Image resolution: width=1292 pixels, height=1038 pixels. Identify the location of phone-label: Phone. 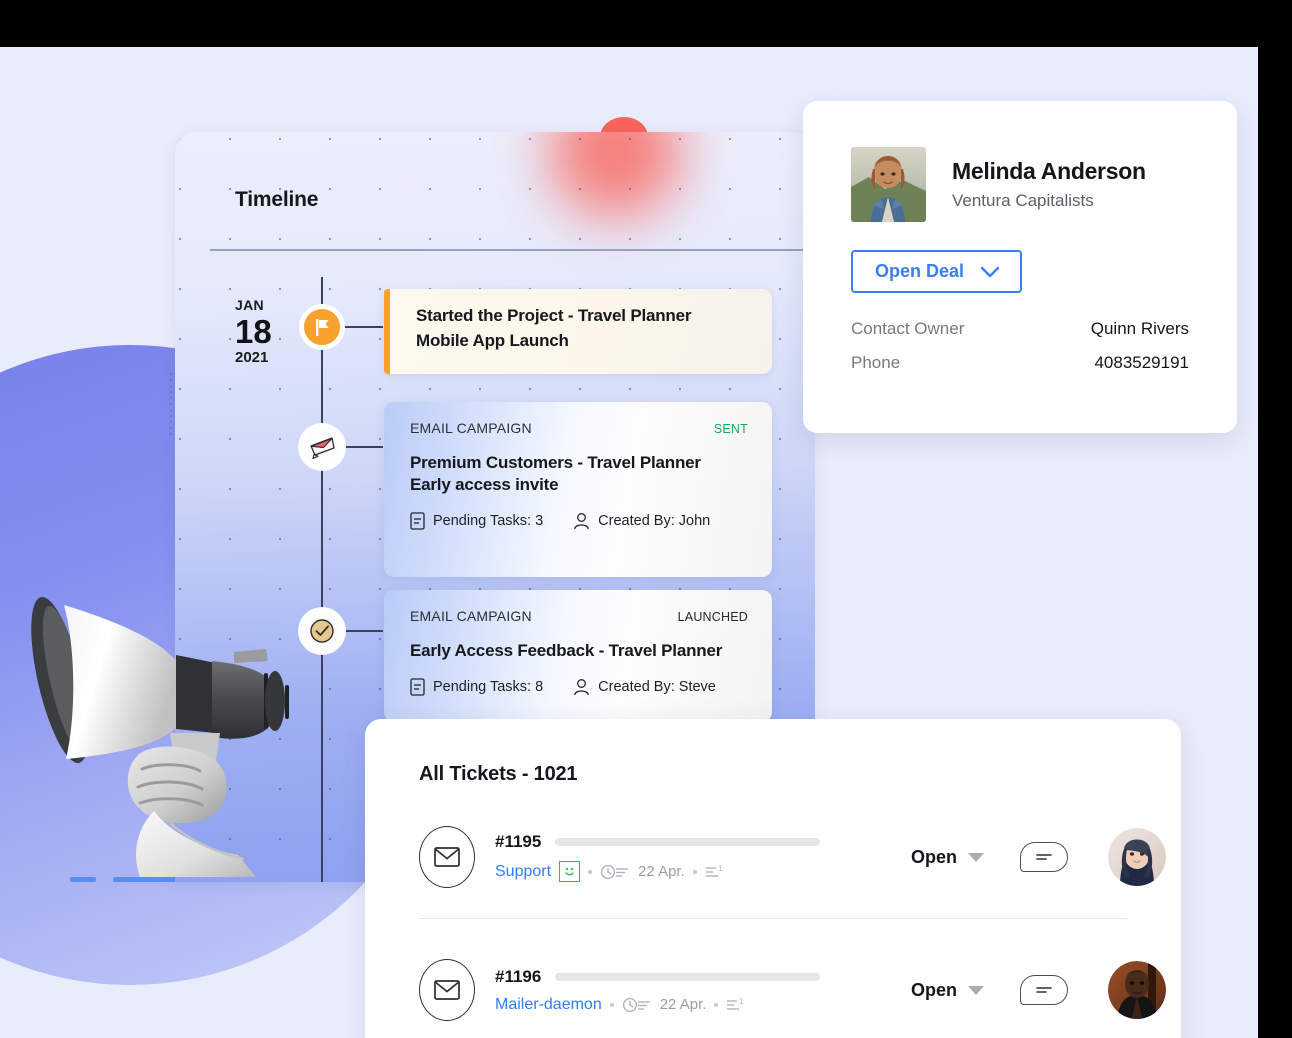
(876, 362).